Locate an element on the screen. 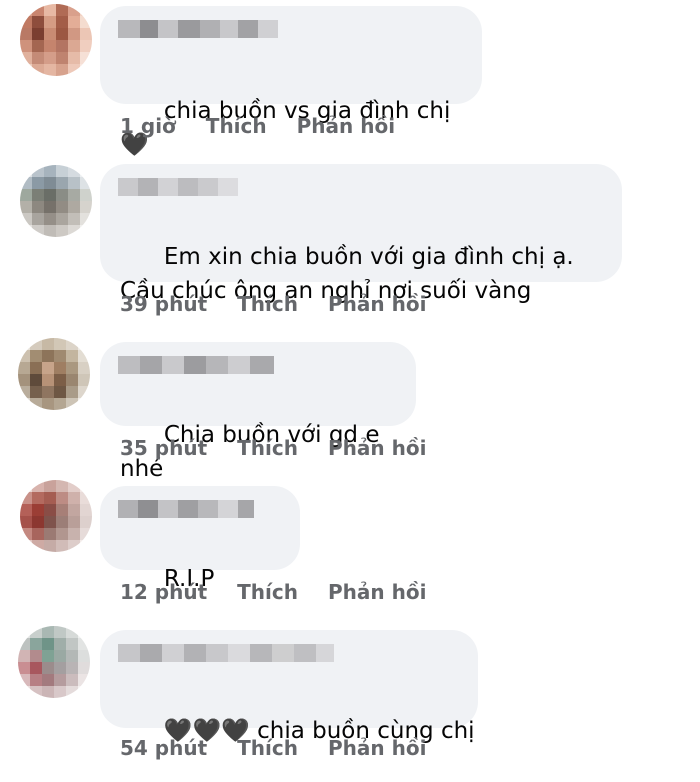 This screenshot has width=700, height=782. comment-bubble: chia buồn vs gia đình chị 🖤 is located at coordinates (291, 82).